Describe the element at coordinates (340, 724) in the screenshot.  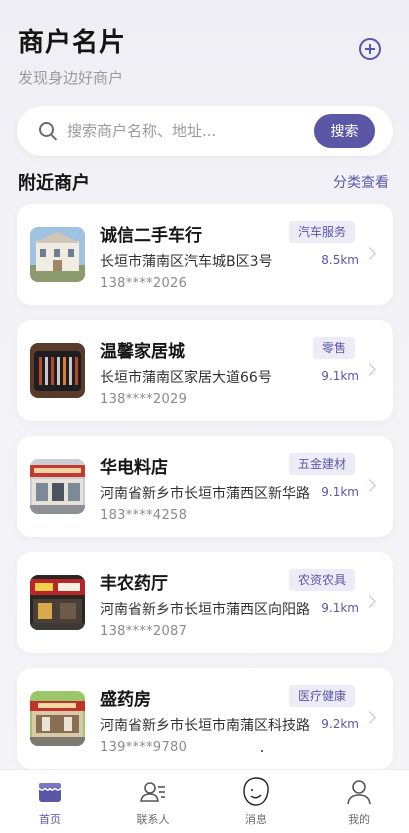
I see `merchant-distance: 9.2km` at that location.